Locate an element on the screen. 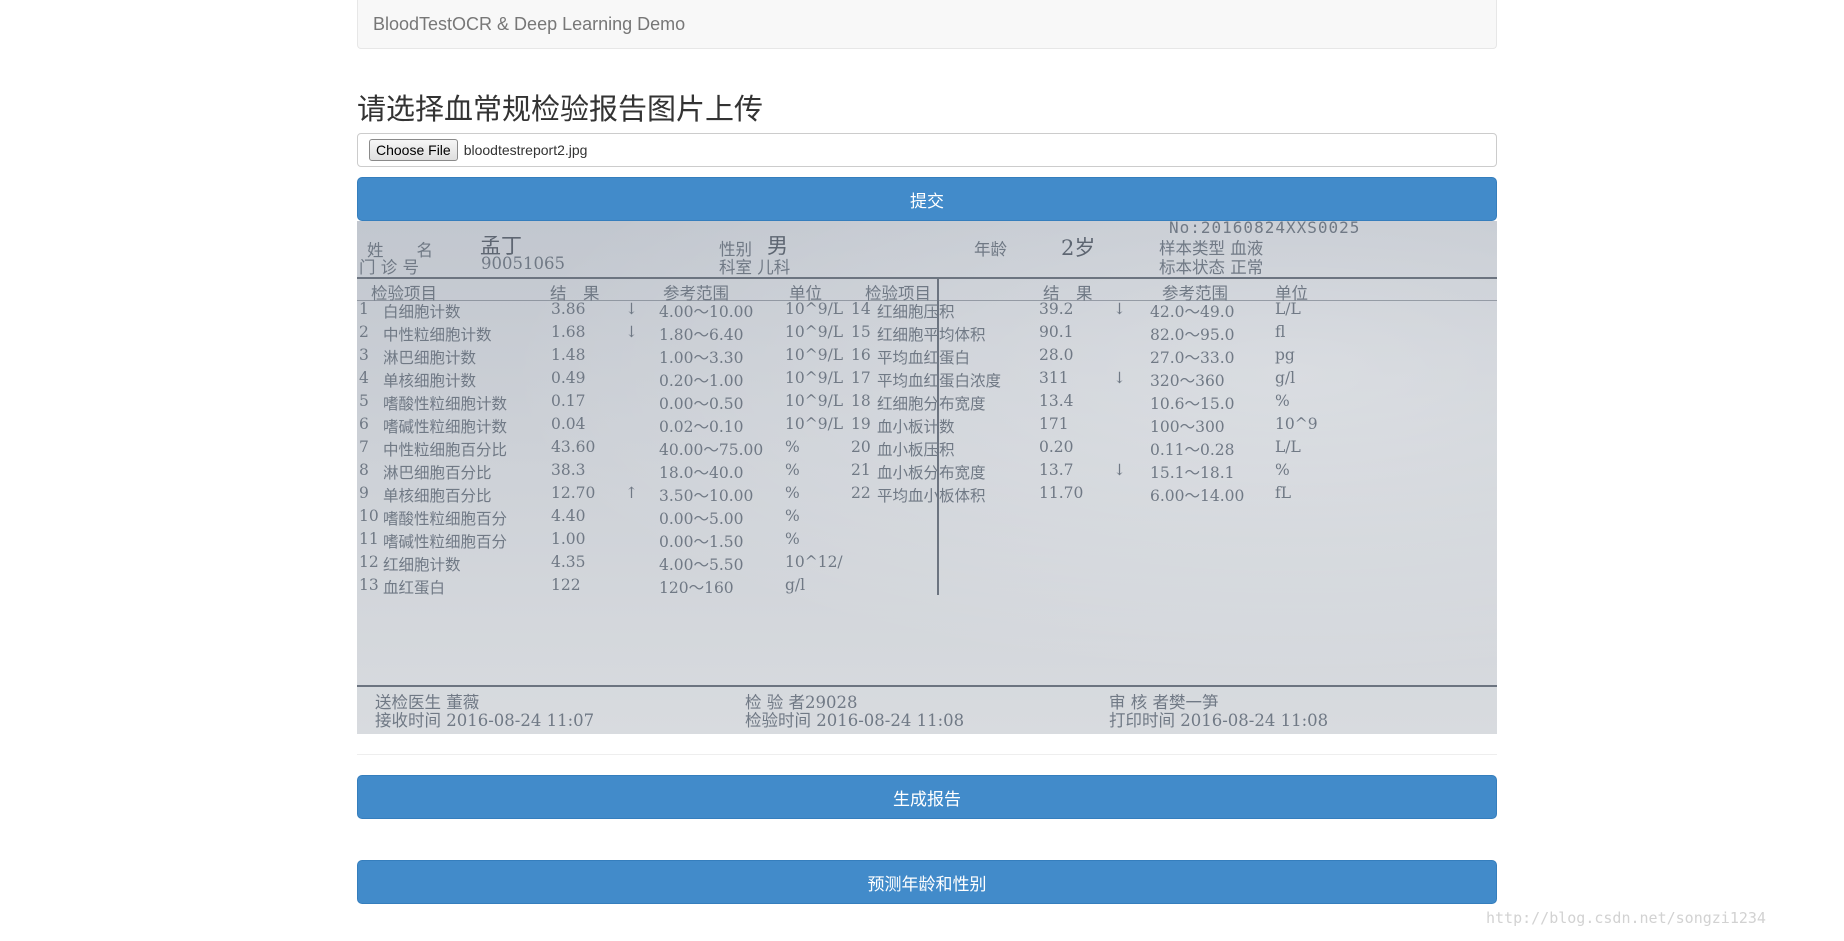 This screenshot has width=1844, height=941. file-input: Choose File bloodtestreport2.jpg is located at coordinates (927, 150).